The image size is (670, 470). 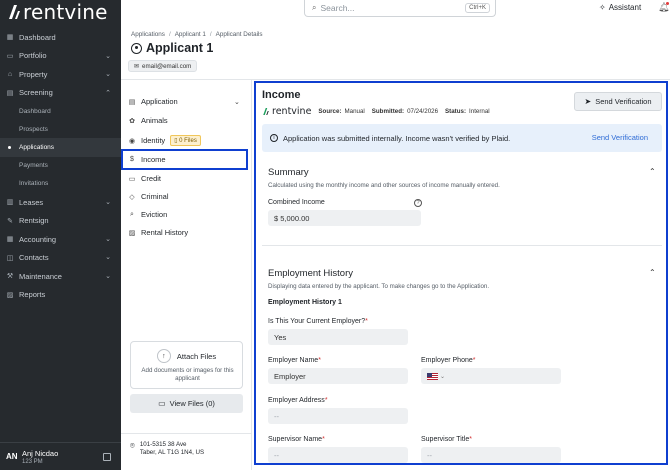 What do you see at coordinates (491, 376) in the screenshot?
I see `employer-phone-field: ⌄` at bounding box center [491, 376].